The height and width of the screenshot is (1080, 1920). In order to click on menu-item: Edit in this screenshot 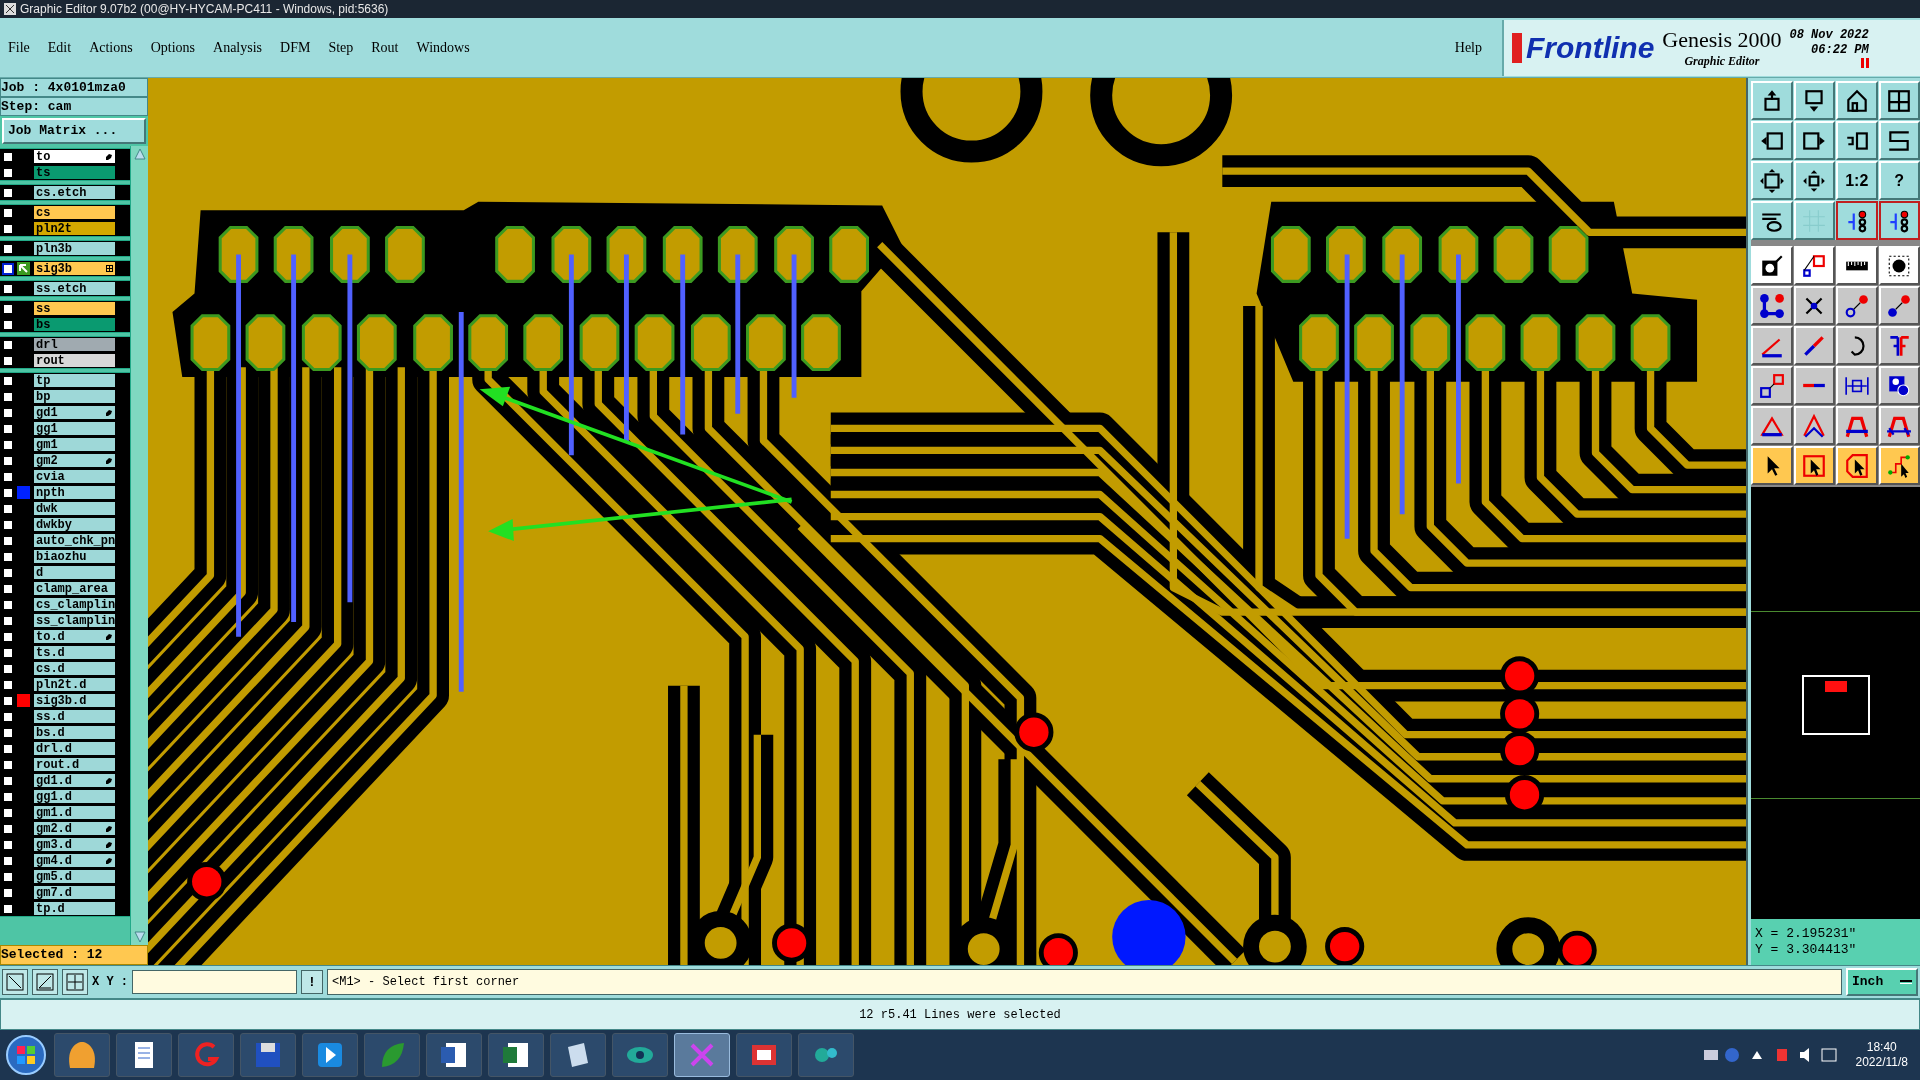, I will do `click(59, 47)`.